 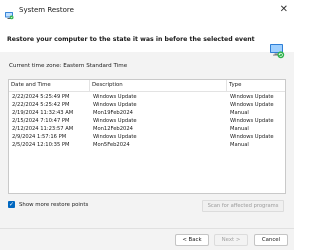 I want to click on window-title: System Restore, so click(x=46, y=10).